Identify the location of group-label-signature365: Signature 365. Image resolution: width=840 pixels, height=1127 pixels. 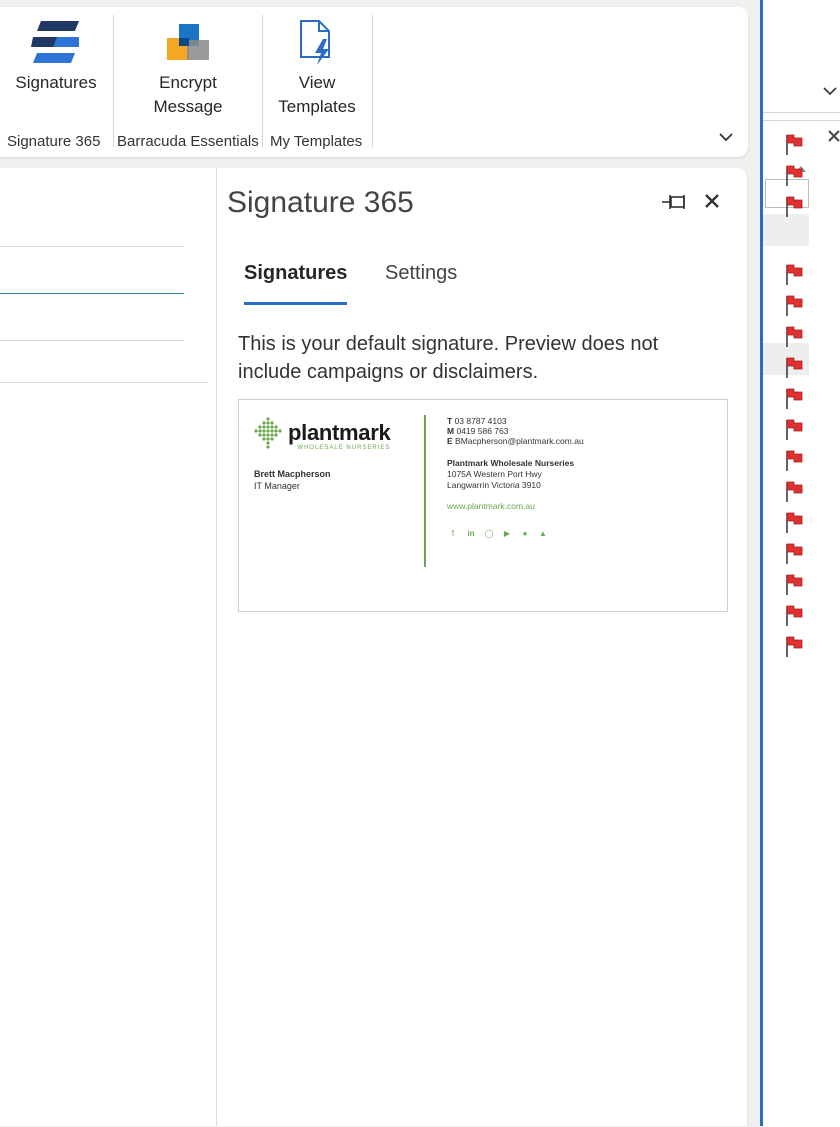
(54, 141).